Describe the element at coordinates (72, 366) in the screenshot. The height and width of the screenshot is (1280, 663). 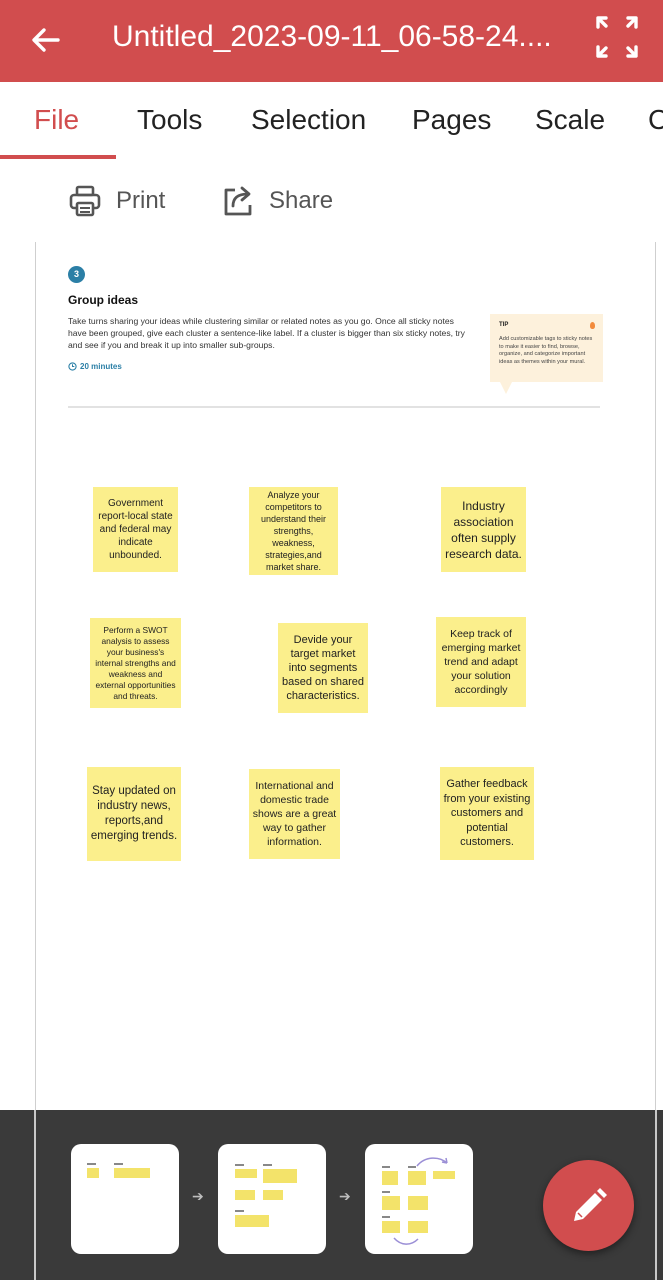
I see `clock-icon` at that location.